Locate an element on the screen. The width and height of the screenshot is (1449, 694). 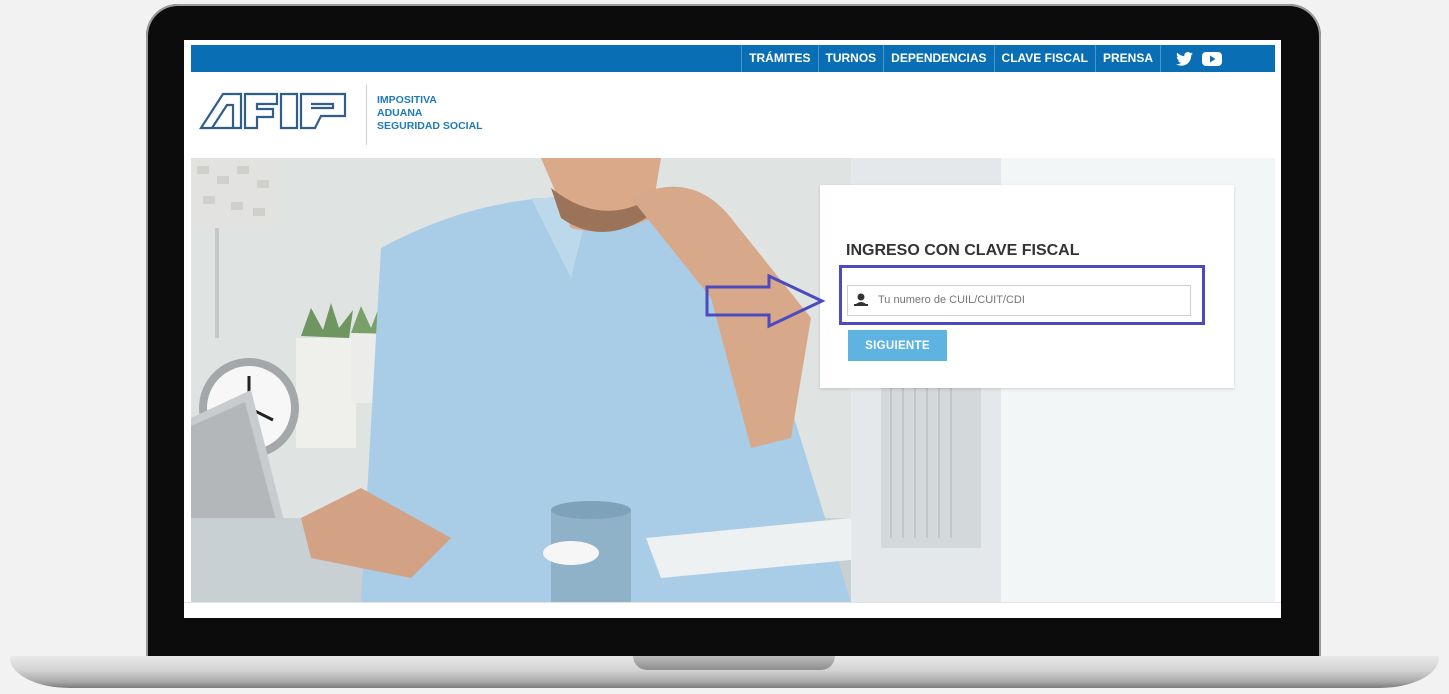
laptop-notch is located at coordinates (734, 663).